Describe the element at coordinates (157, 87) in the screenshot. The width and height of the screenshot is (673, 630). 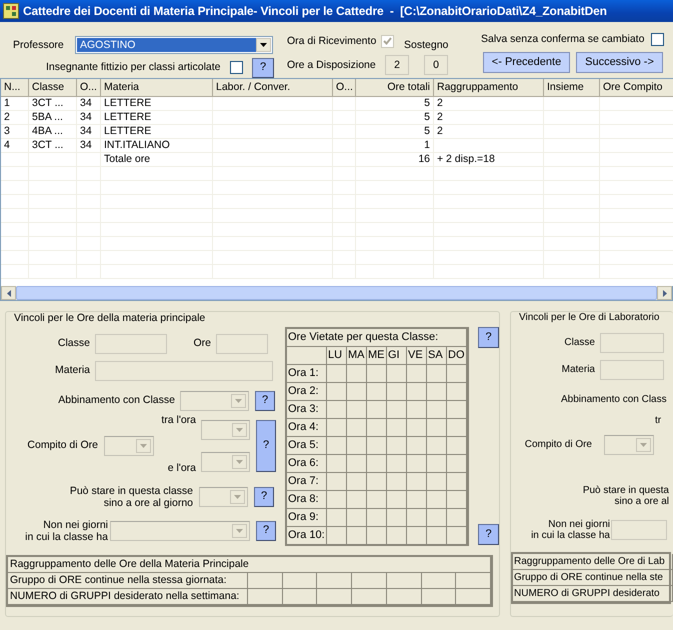
I see `column-header: Materia` at that location.